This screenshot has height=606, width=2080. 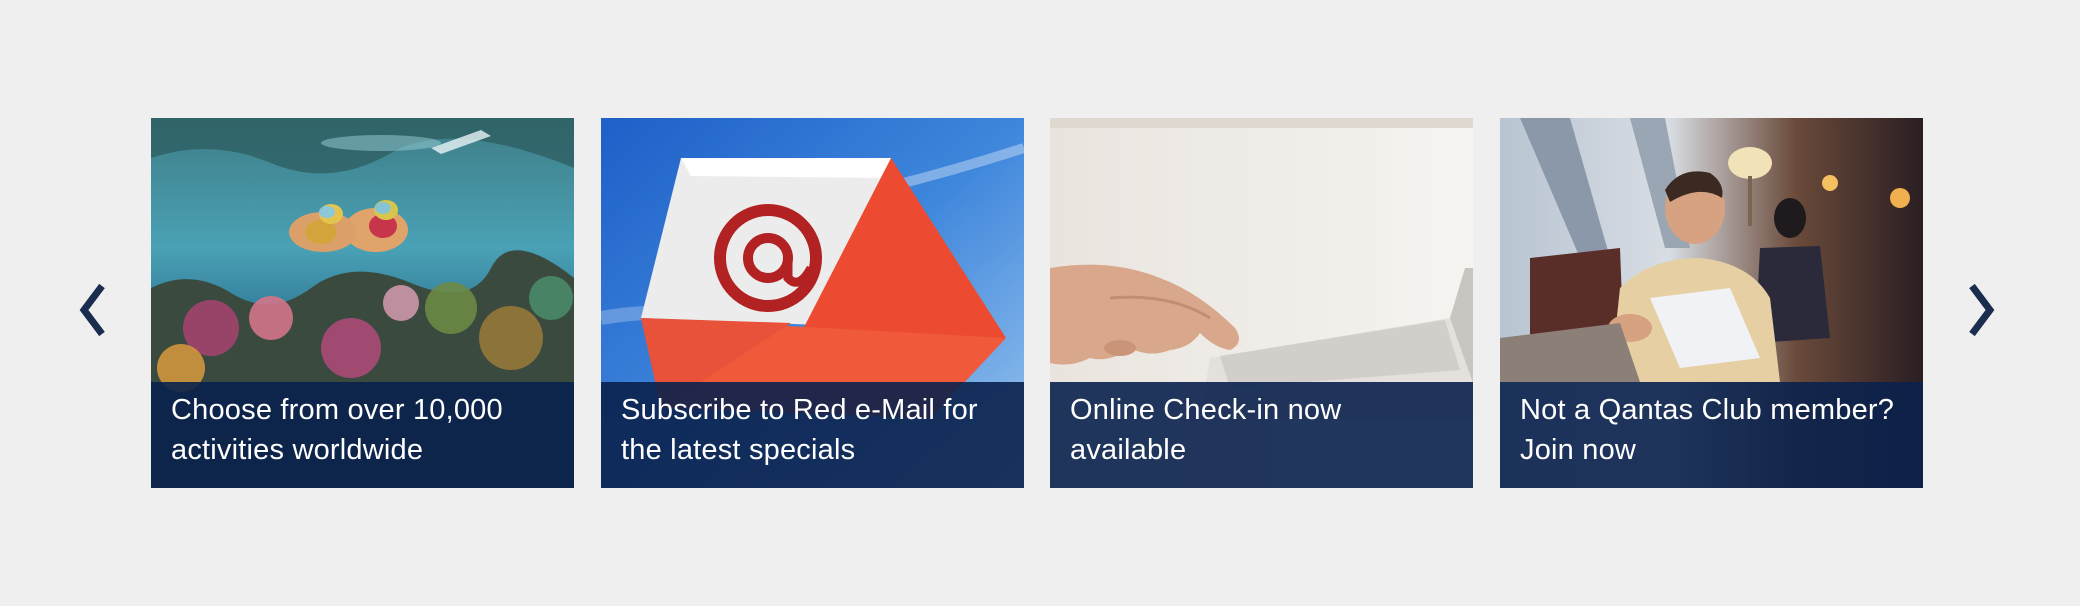 I want to click on card-caption-text: Not a Qantas Club member? Join now, so click(x=1707, y=430).